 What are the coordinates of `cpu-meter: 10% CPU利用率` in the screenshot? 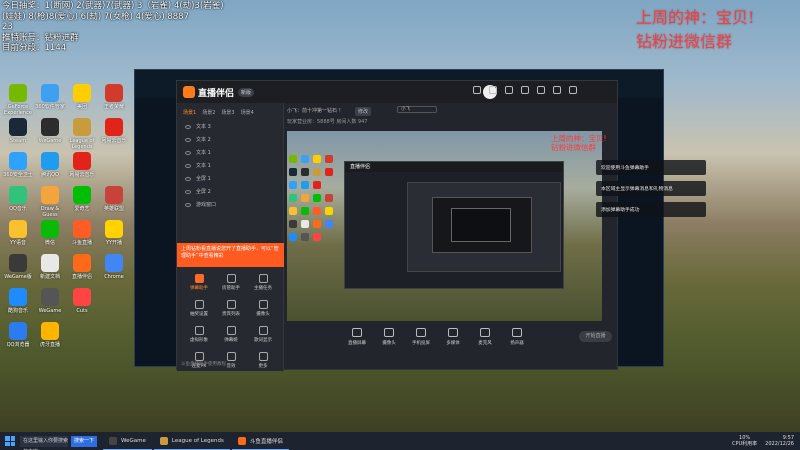 It's located at (744, 441).